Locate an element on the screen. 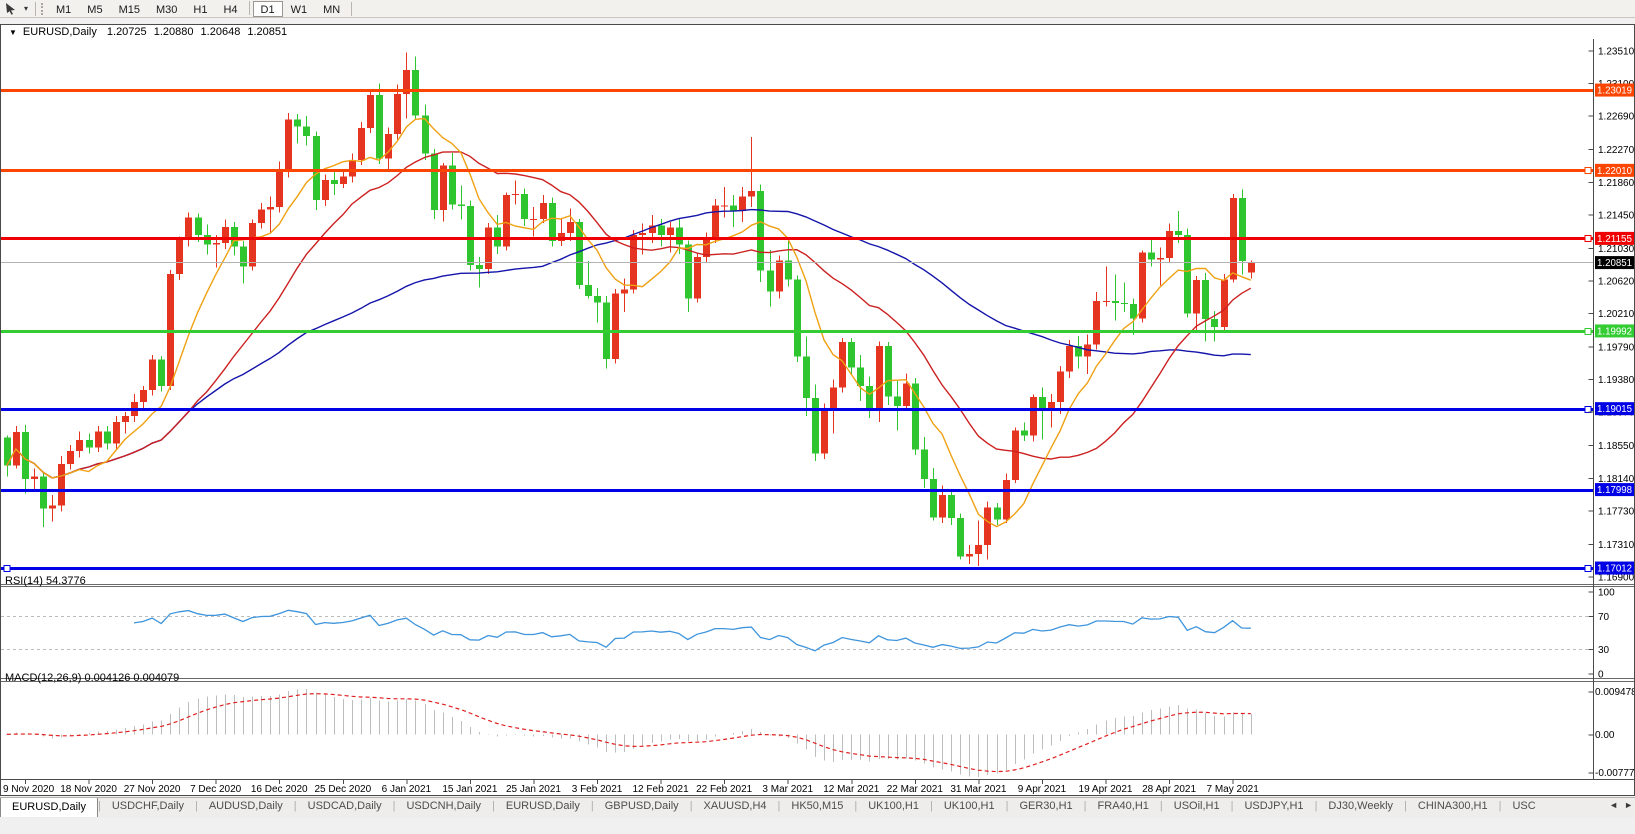  date-tick-label: 15 Jan 2021 is located at coordinates (469, 789).